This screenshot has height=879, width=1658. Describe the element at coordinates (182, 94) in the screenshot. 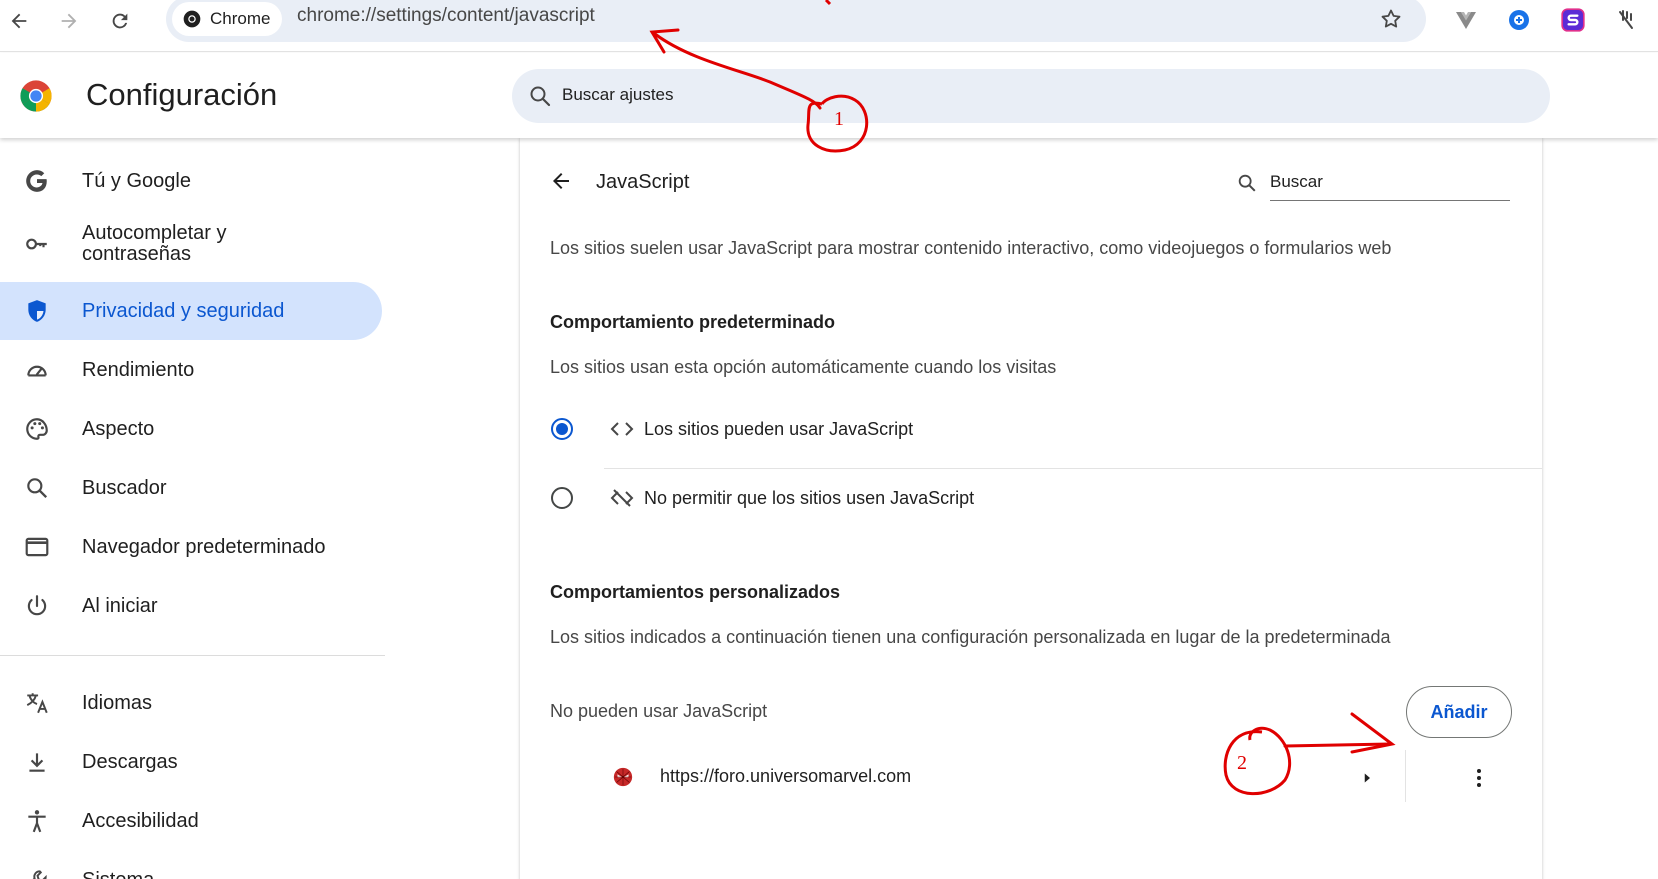

I see `settings-title: Configuración` at that location.